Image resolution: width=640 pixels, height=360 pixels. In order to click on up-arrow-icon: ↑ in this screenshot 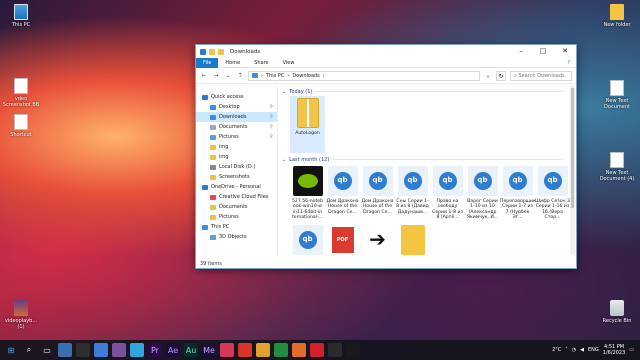, I will do `click(240, 75)`.